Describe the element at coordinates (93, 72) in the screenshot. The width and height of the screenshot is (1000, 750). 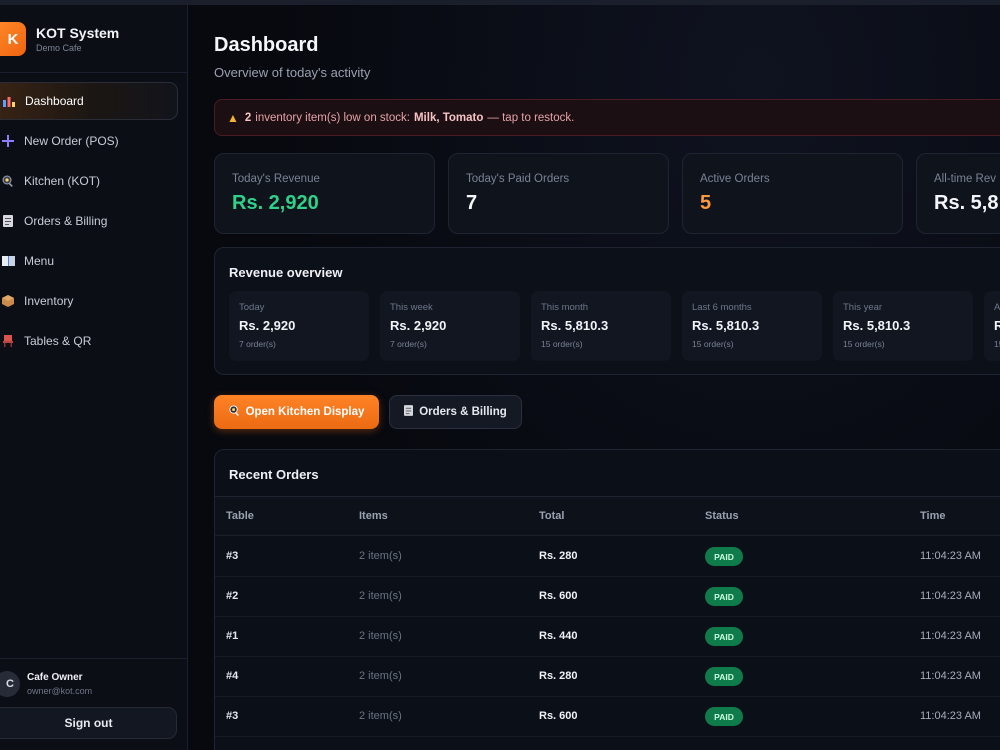
I see `divider` at that location.